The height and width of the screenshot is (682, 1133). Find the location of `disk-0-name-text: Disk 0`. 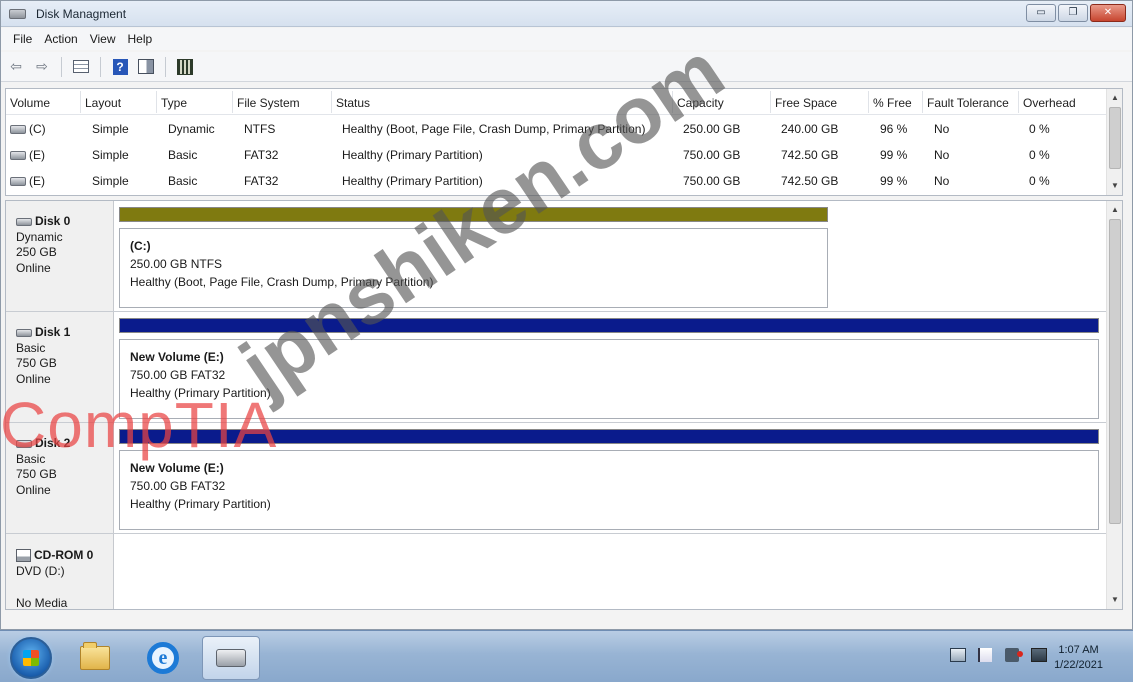

disk-0-name-text: Disk 0 is located at coordinates (53, 221).